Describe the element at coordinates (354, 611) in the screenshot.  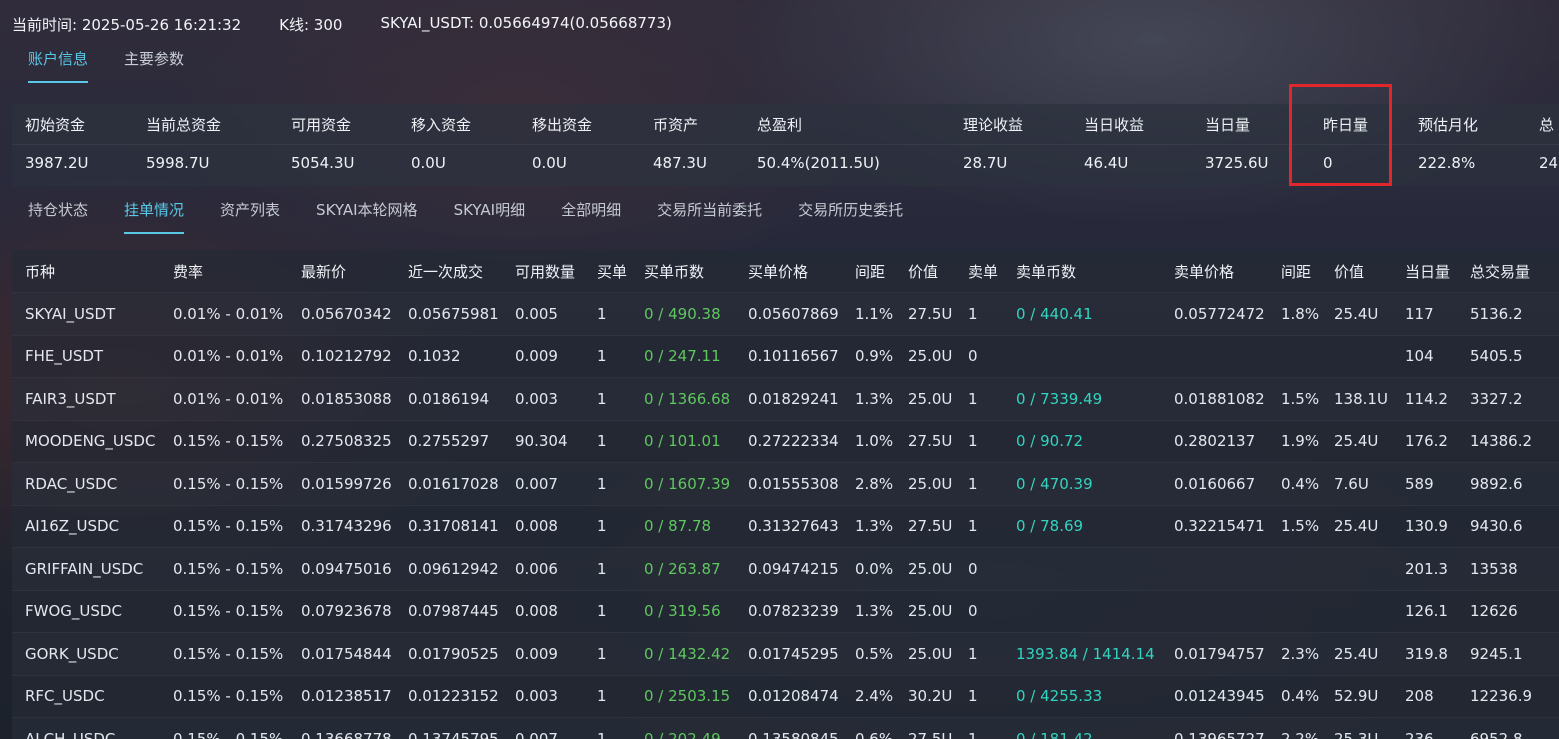
I see `cell-latest-price: 0.07923678` at that location.